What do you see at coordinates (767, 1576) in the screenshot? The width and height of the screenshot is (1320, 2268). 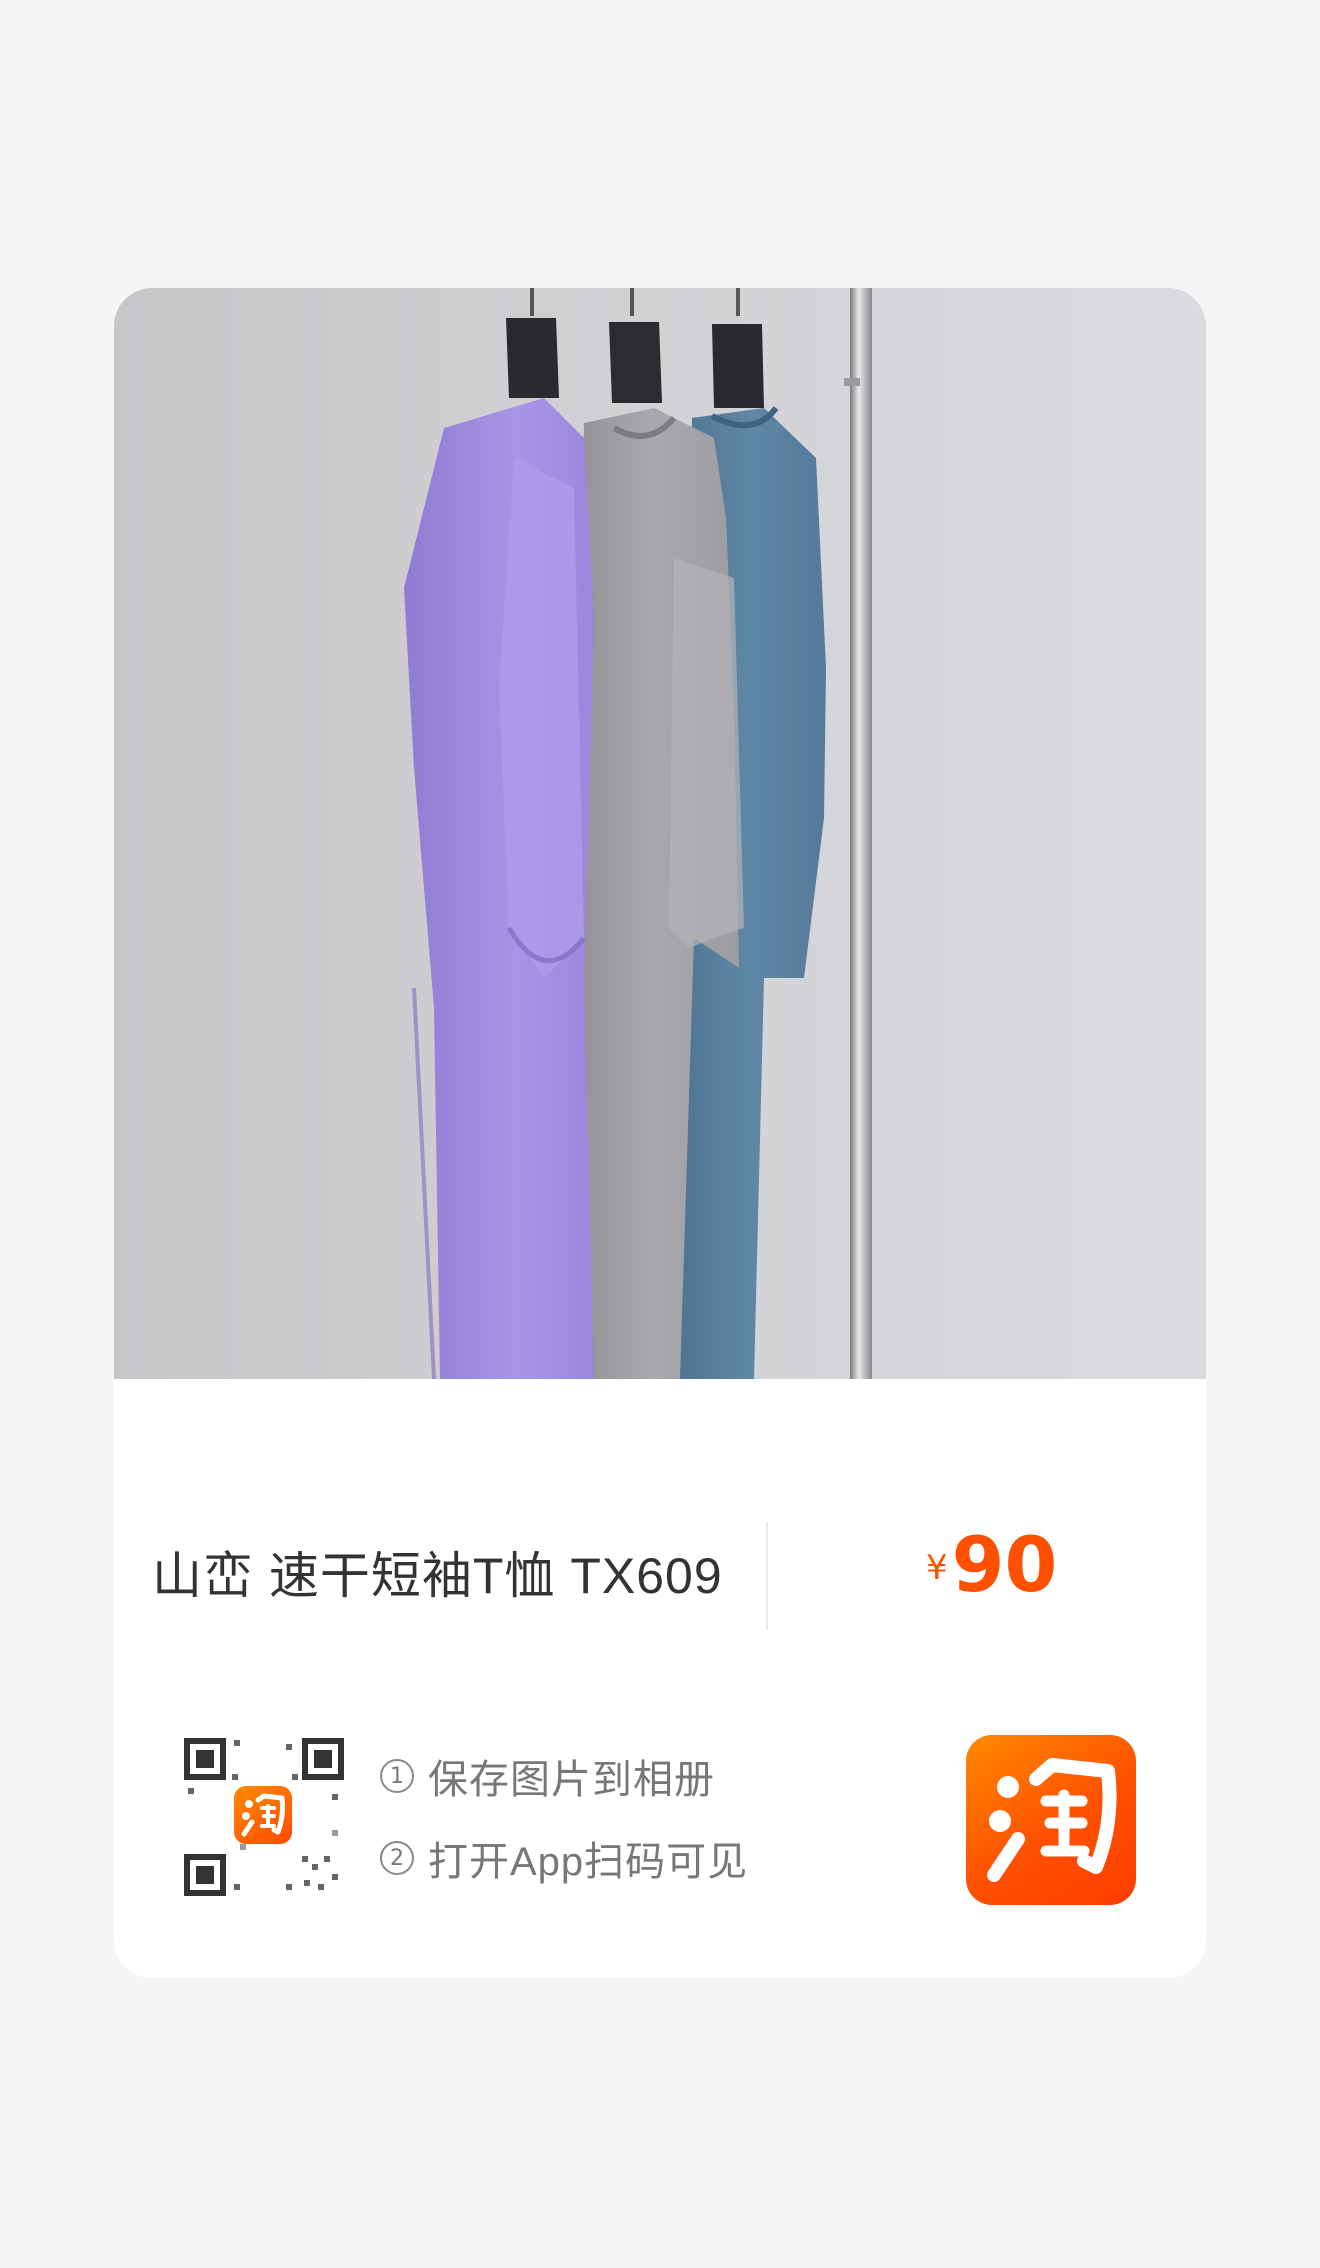 I see `title-price-divider` at bounding box center [767, 1576].